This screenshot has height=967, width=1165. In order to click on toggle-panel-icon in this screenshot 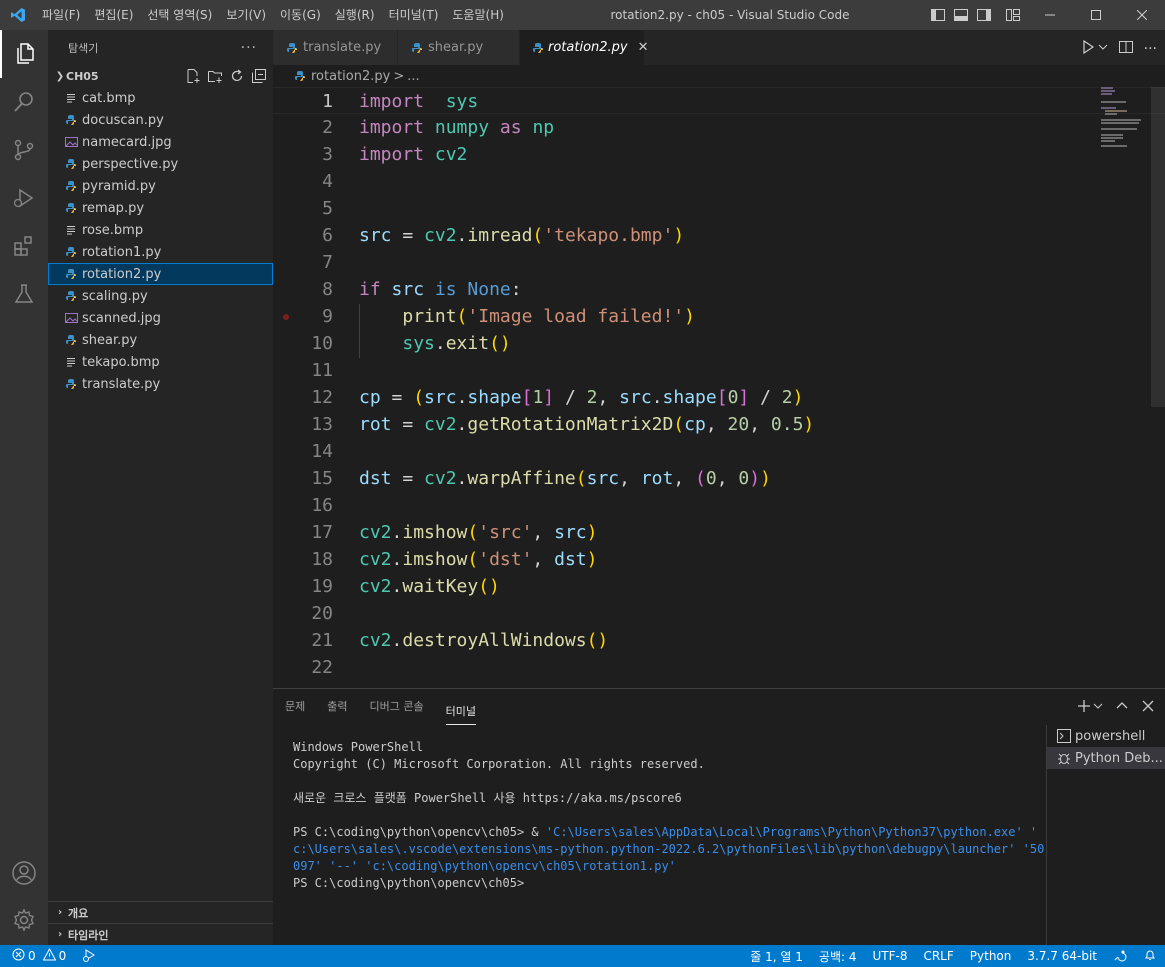, I will do `click(961, 17)`.